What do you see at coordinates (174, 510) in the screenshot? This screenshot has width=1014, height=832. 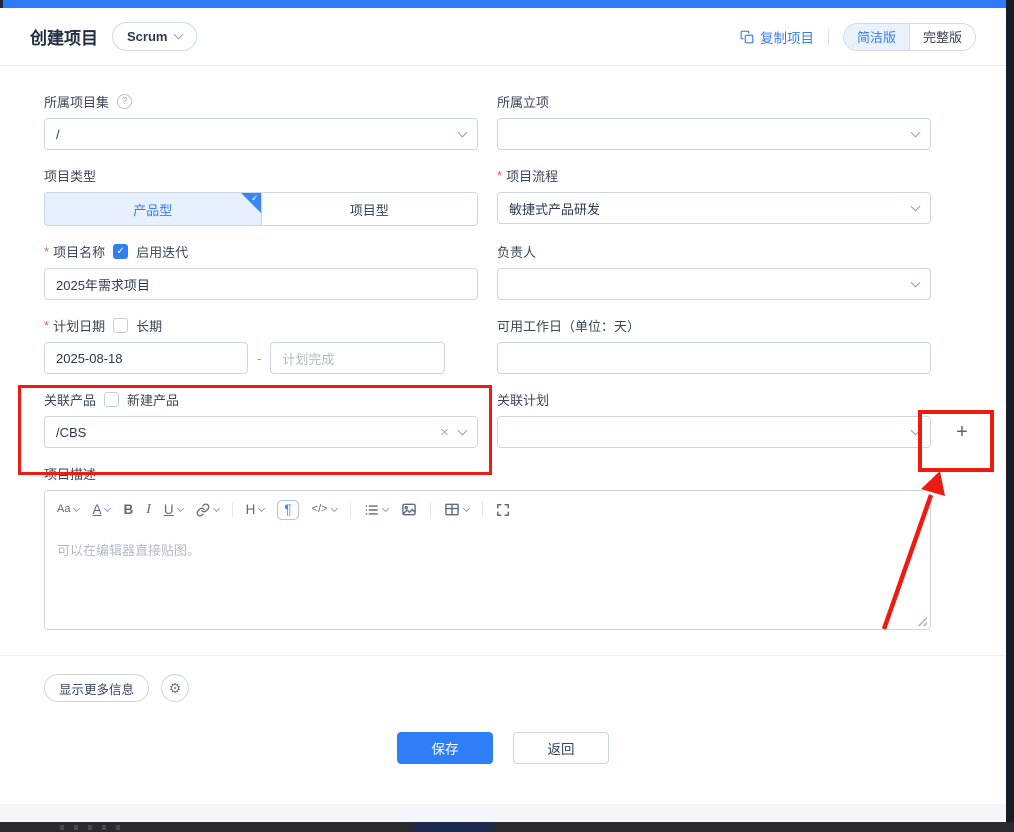 I see `underline-button: U` at bounding box center [174, 510].